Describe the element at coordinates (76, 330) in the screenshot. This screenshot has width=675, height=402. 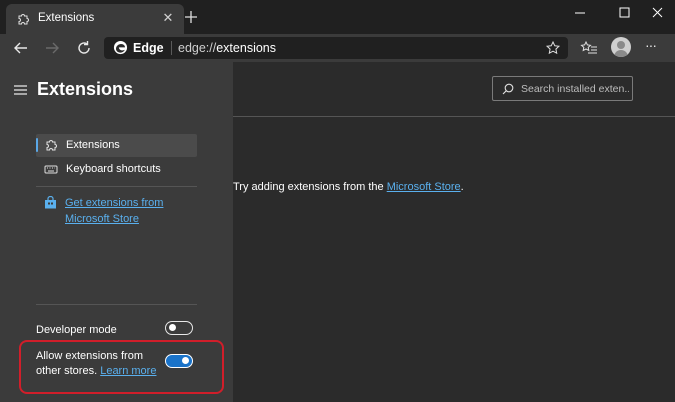
I see `developer-mode-label: Developer mode` at that location.